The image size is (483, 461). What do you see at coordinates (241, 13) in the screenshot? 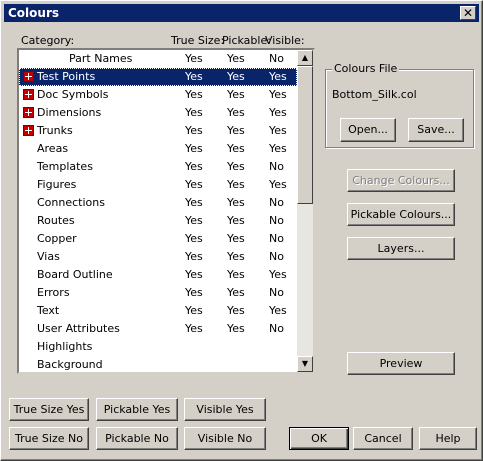
I see `title-bar: Colours ✕` at bounding box center [241, 13].